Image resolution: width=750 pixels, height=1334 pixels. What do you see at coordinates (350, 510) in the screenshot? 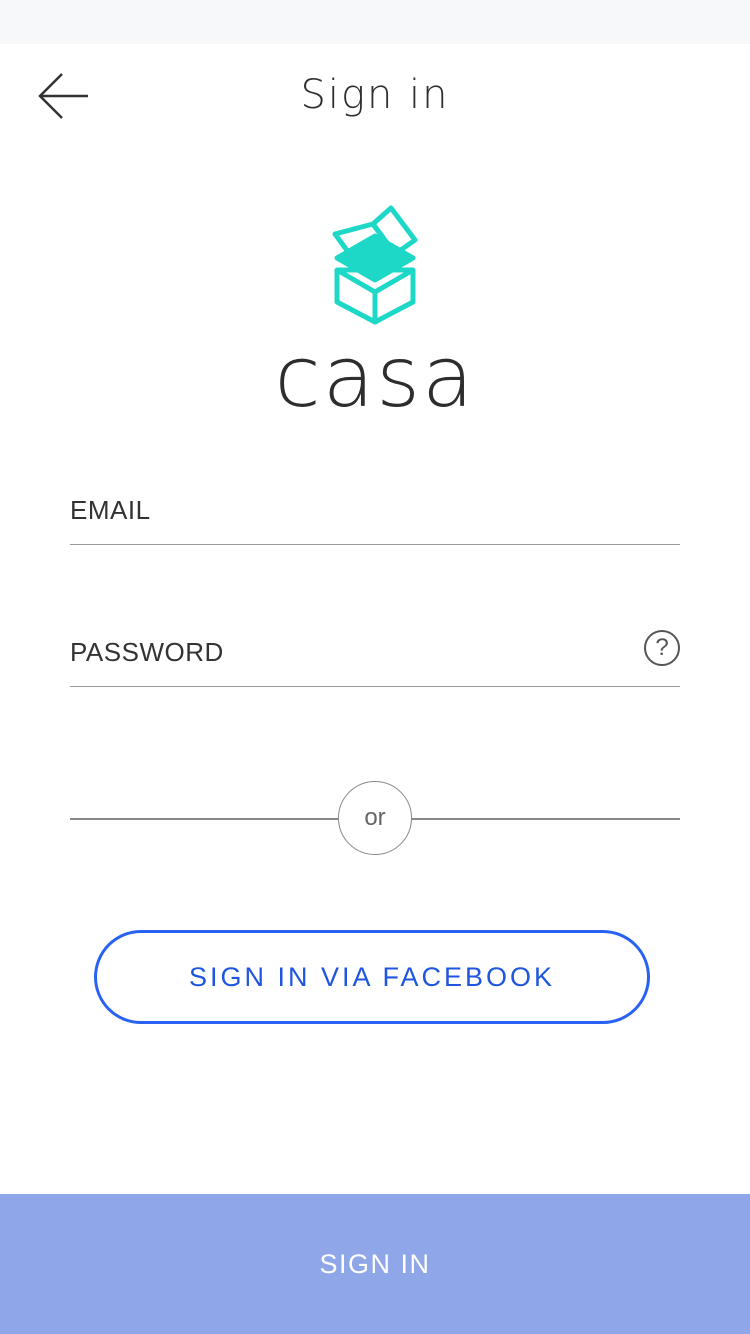
I see `email-input` at bounding box center [350, 510].